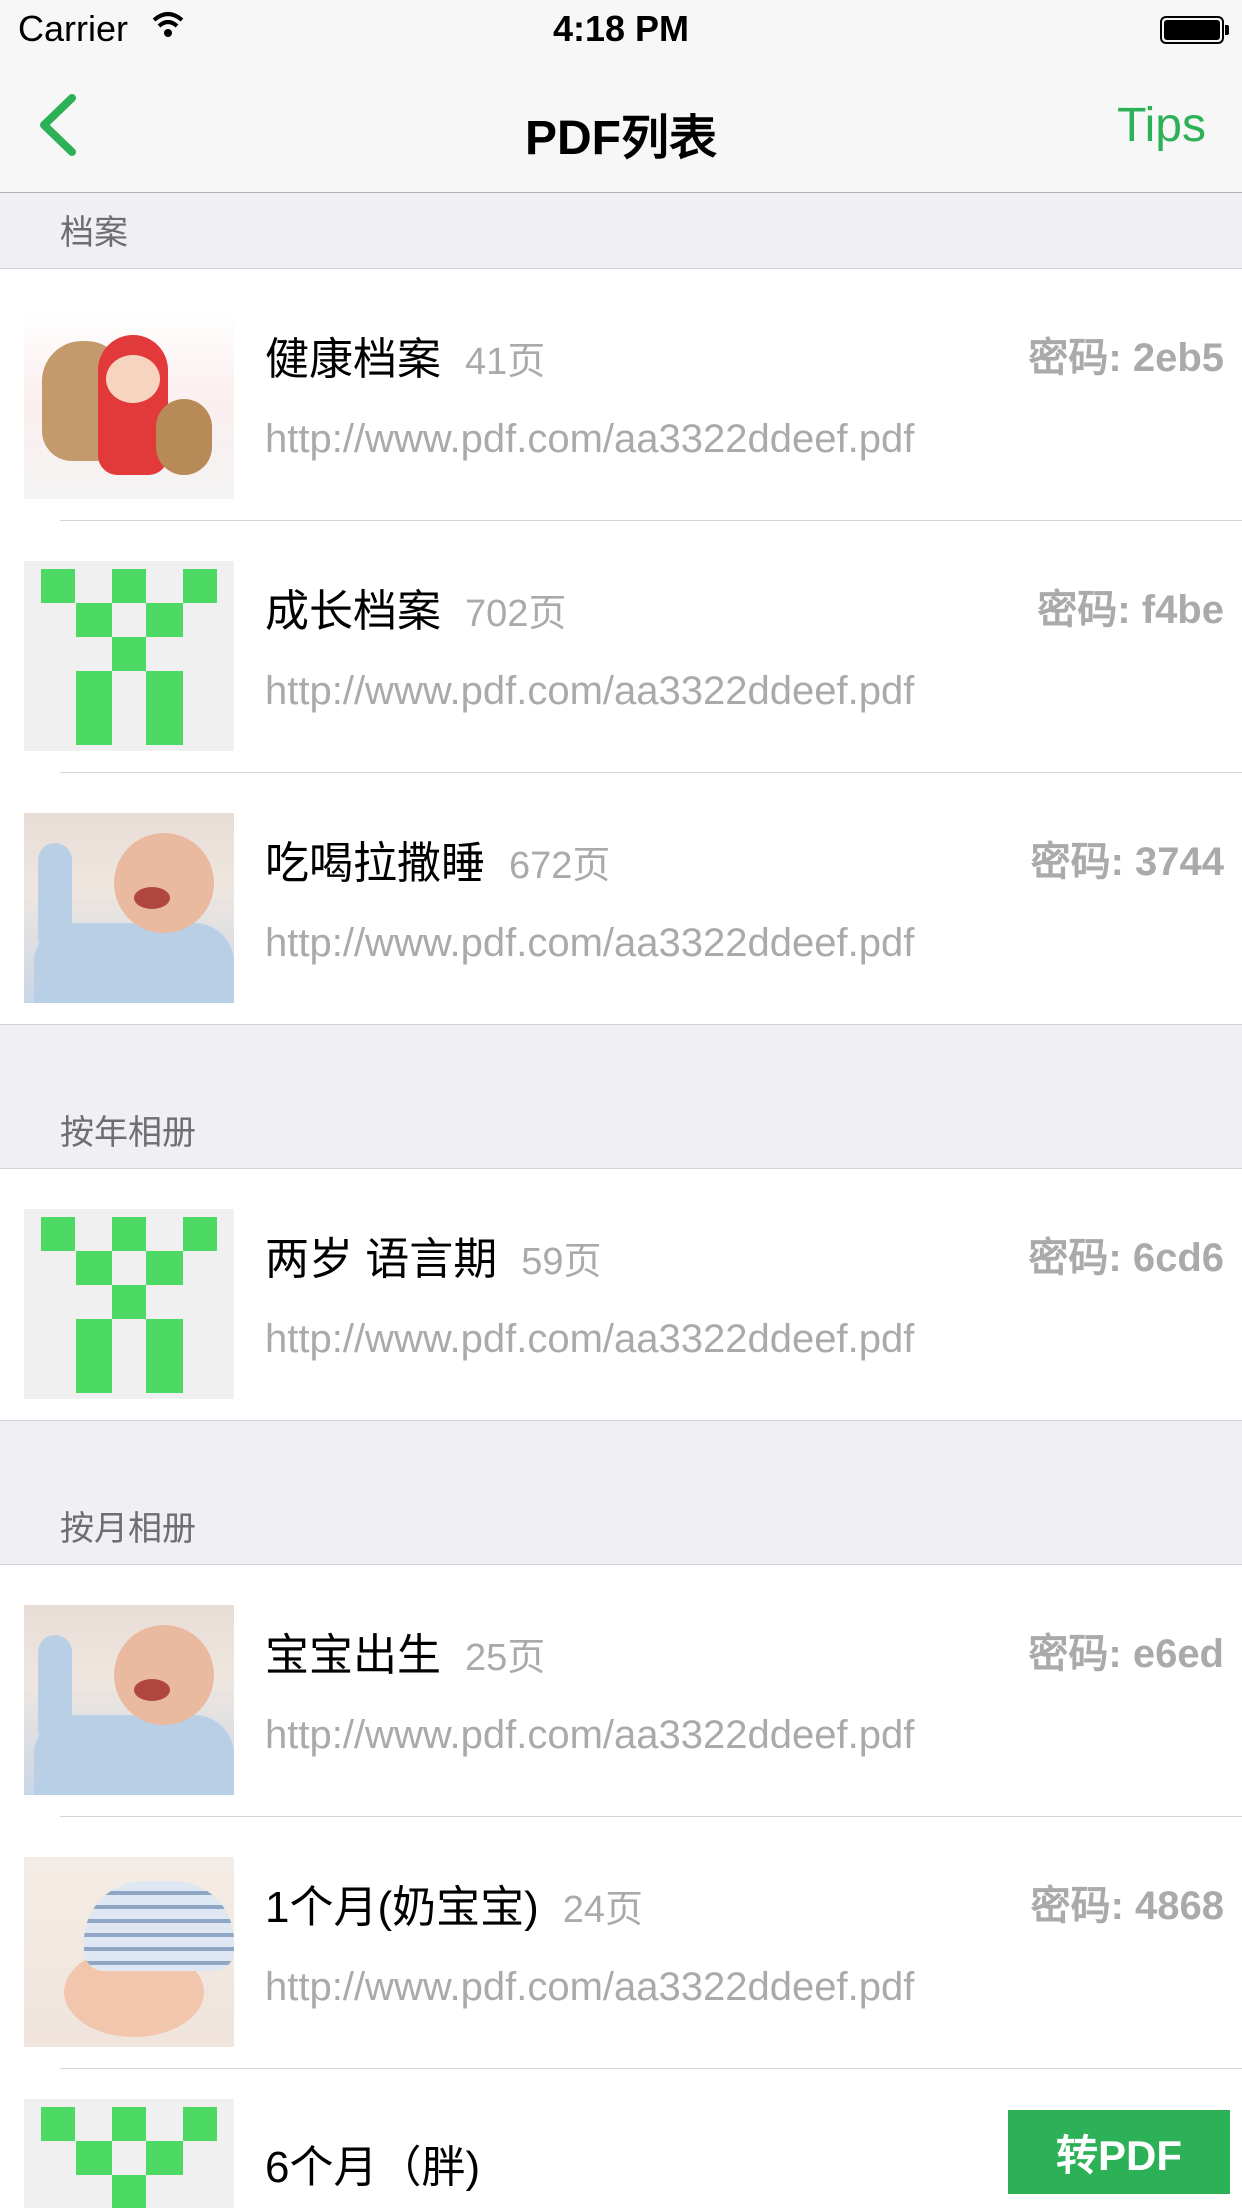 This screenshot has height=2208, width=1242. I want to click on section-header-monthly: 按月相册, so click(621, 1493).